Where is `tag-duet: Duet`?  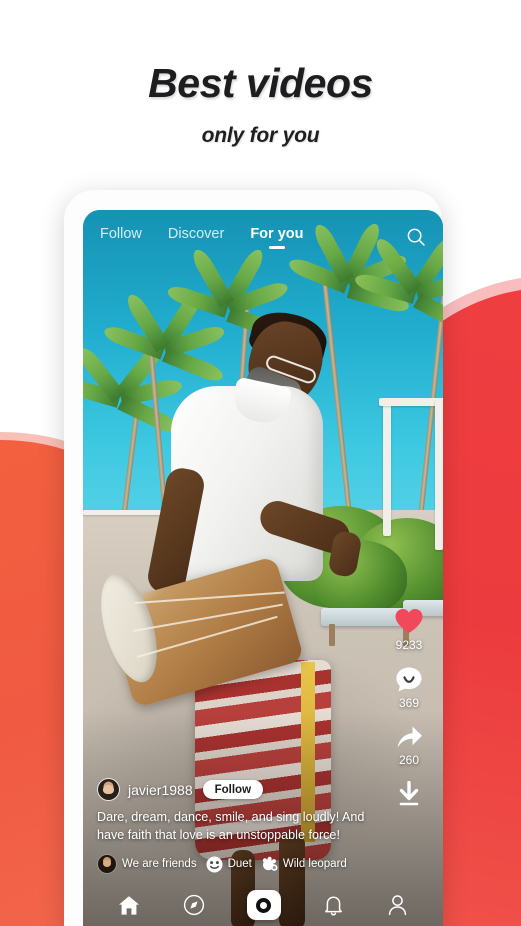 tag-duet: Duet is located at coordinates (229, 864).